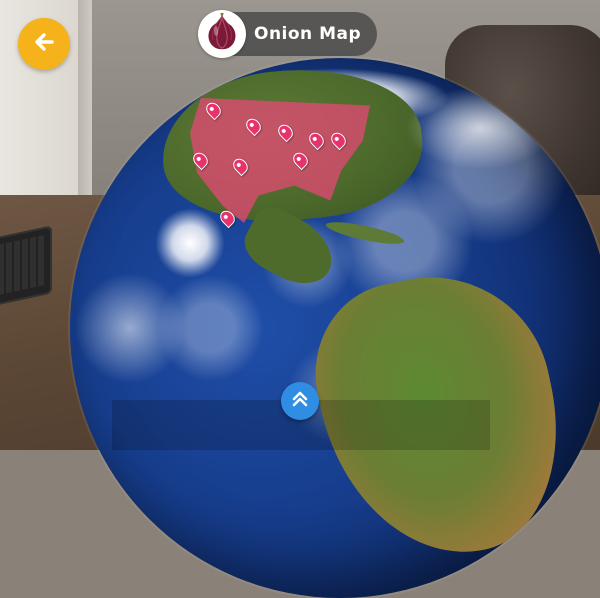 The width and height of the screenshot is (600, 598). I want to click on arrow-left-icon, so click(44, 44).